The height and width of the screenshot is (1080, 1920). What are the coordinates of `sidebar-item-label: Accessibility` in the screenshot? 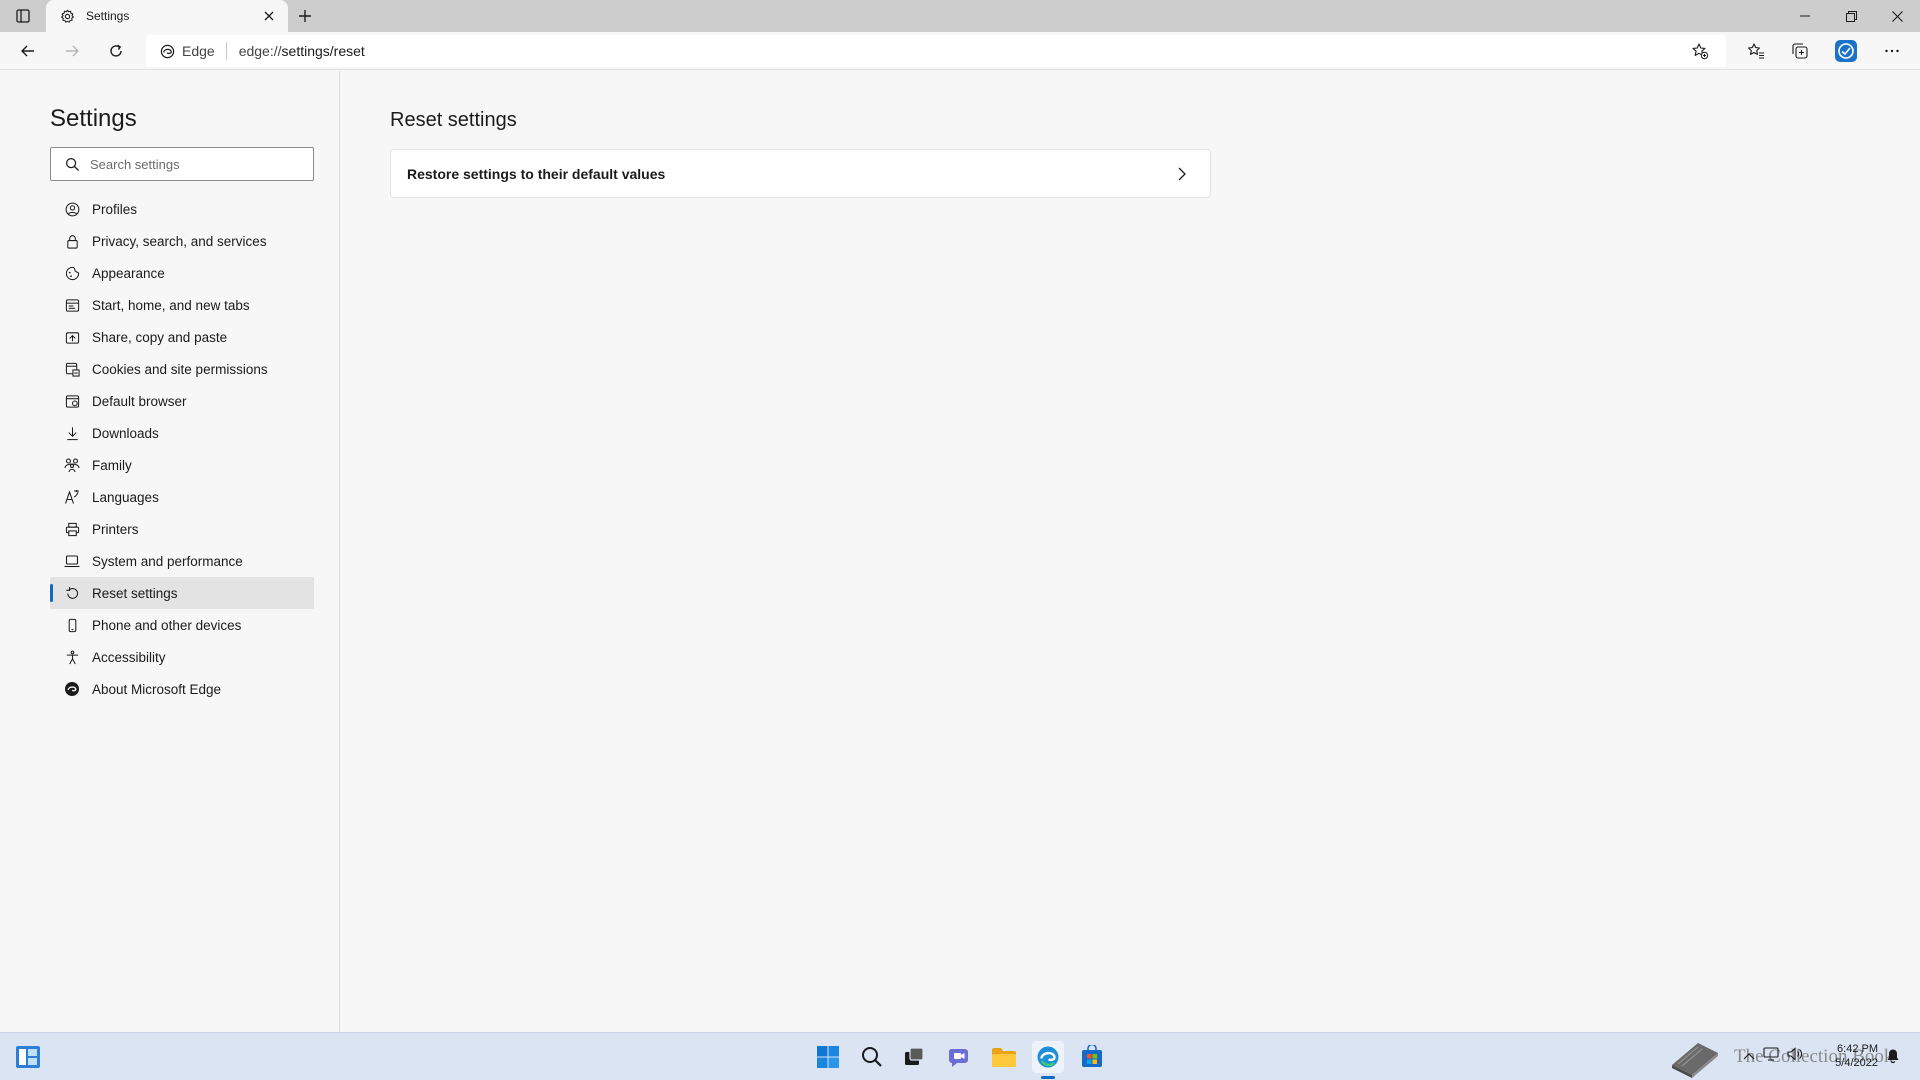 It's located at (129, 657).